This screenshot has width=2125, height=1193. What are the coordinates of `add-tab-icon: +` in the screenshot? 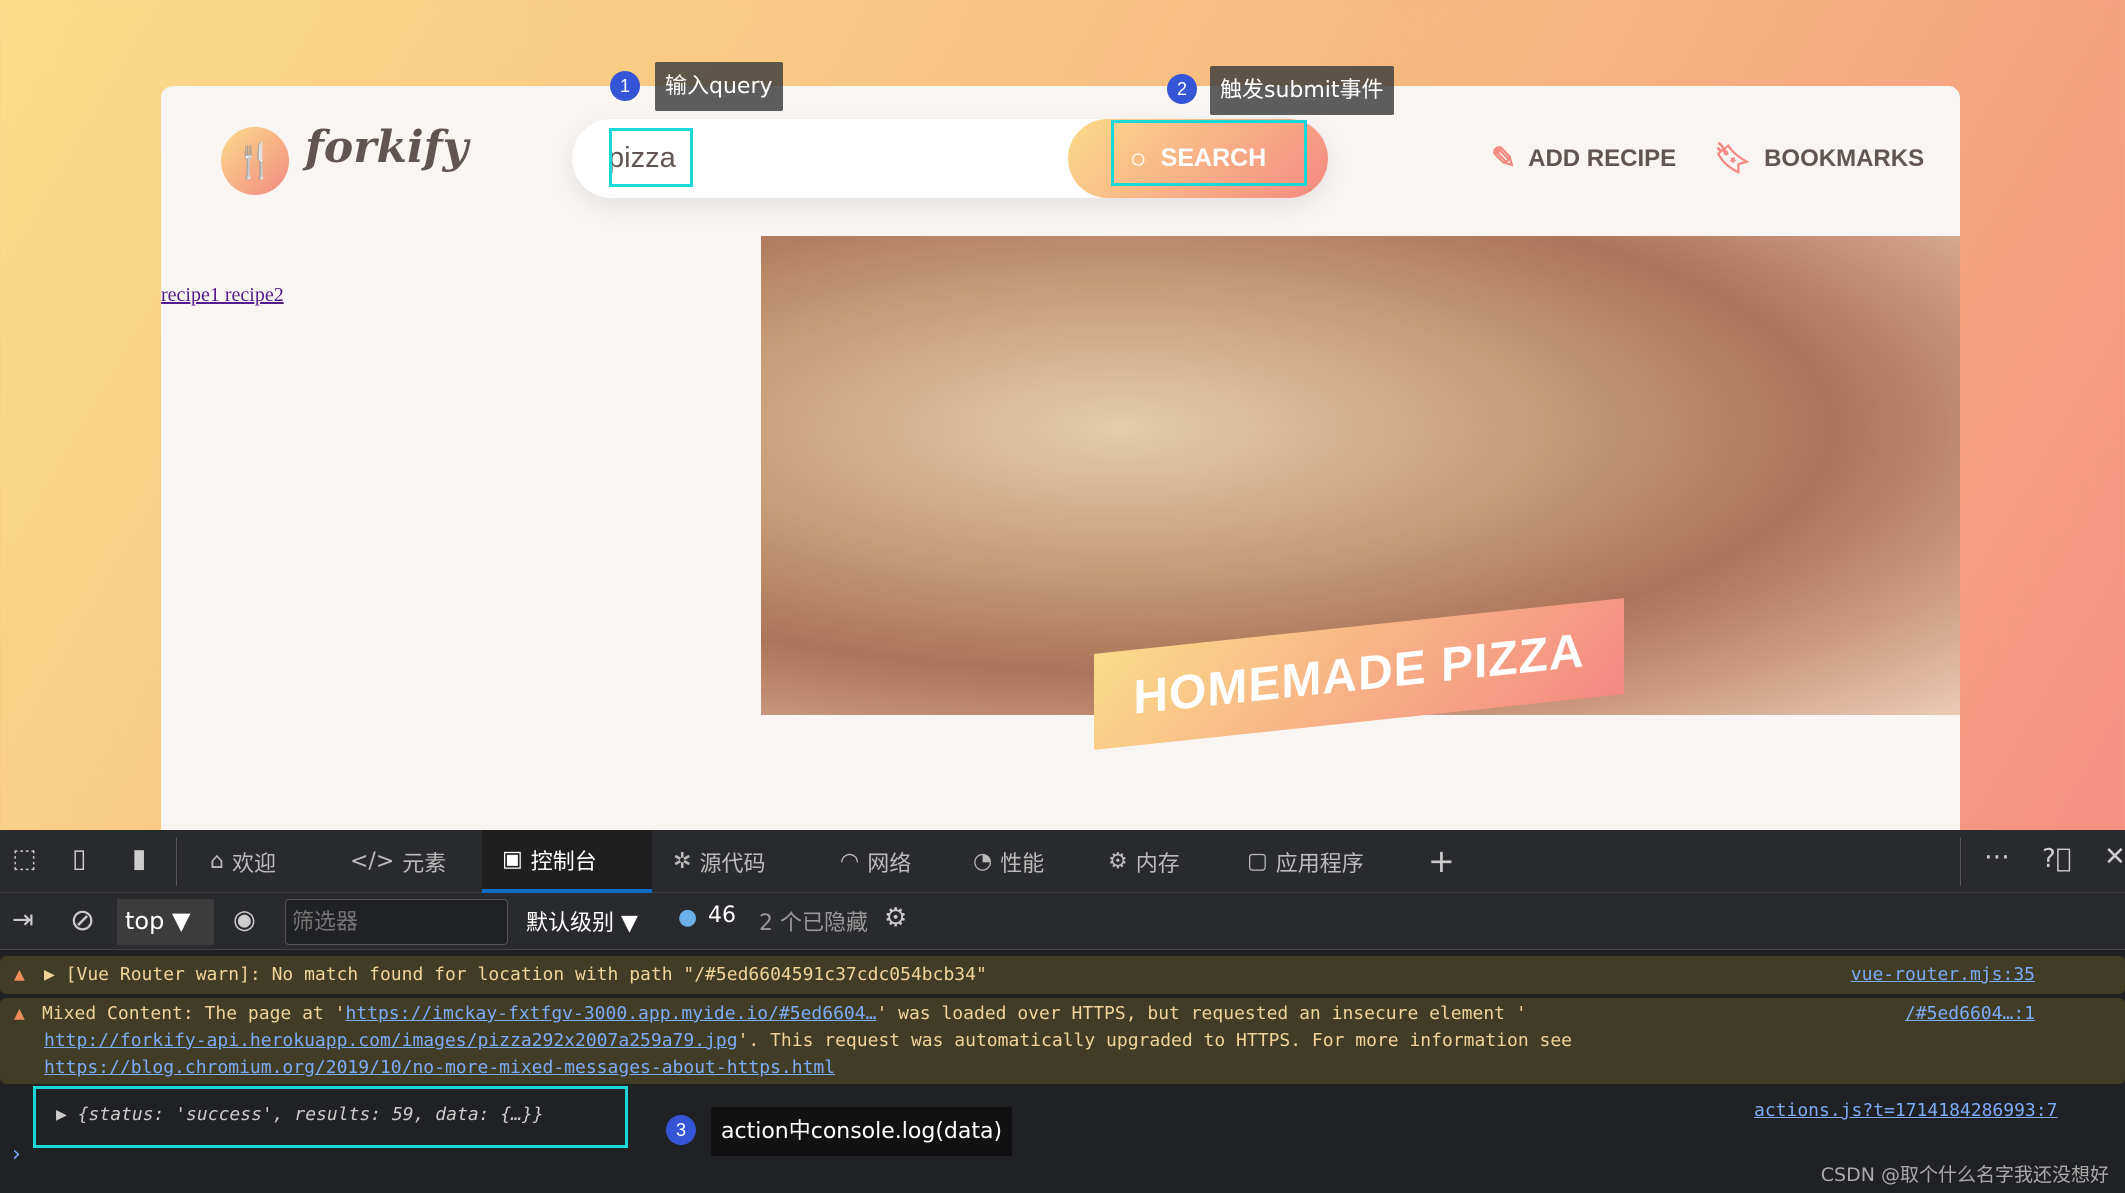 It's located at (1441, 861).